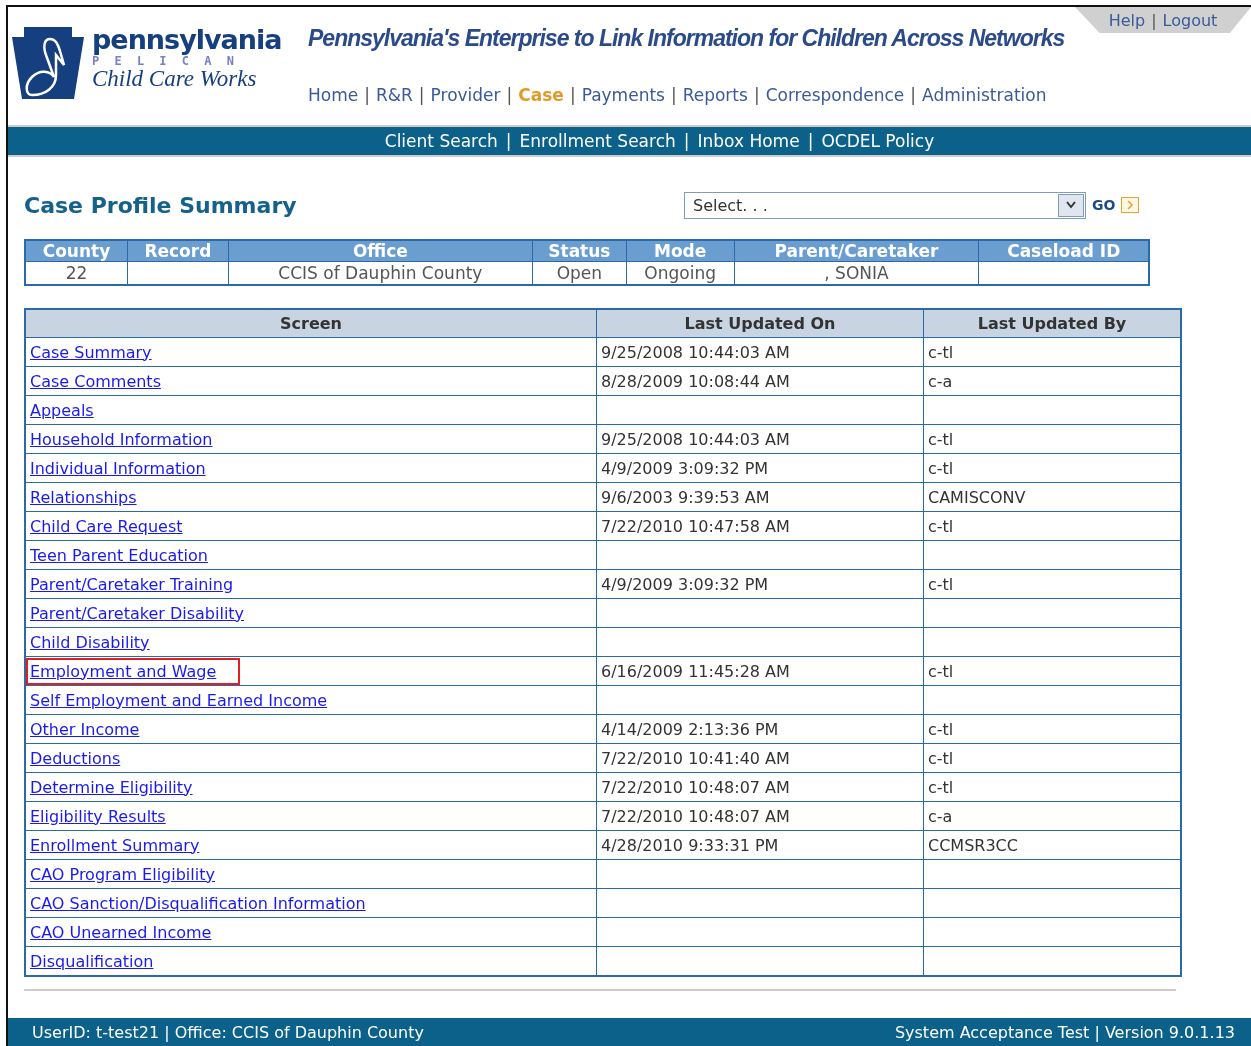  I want to click on column-header: Office, so click(380, 251).